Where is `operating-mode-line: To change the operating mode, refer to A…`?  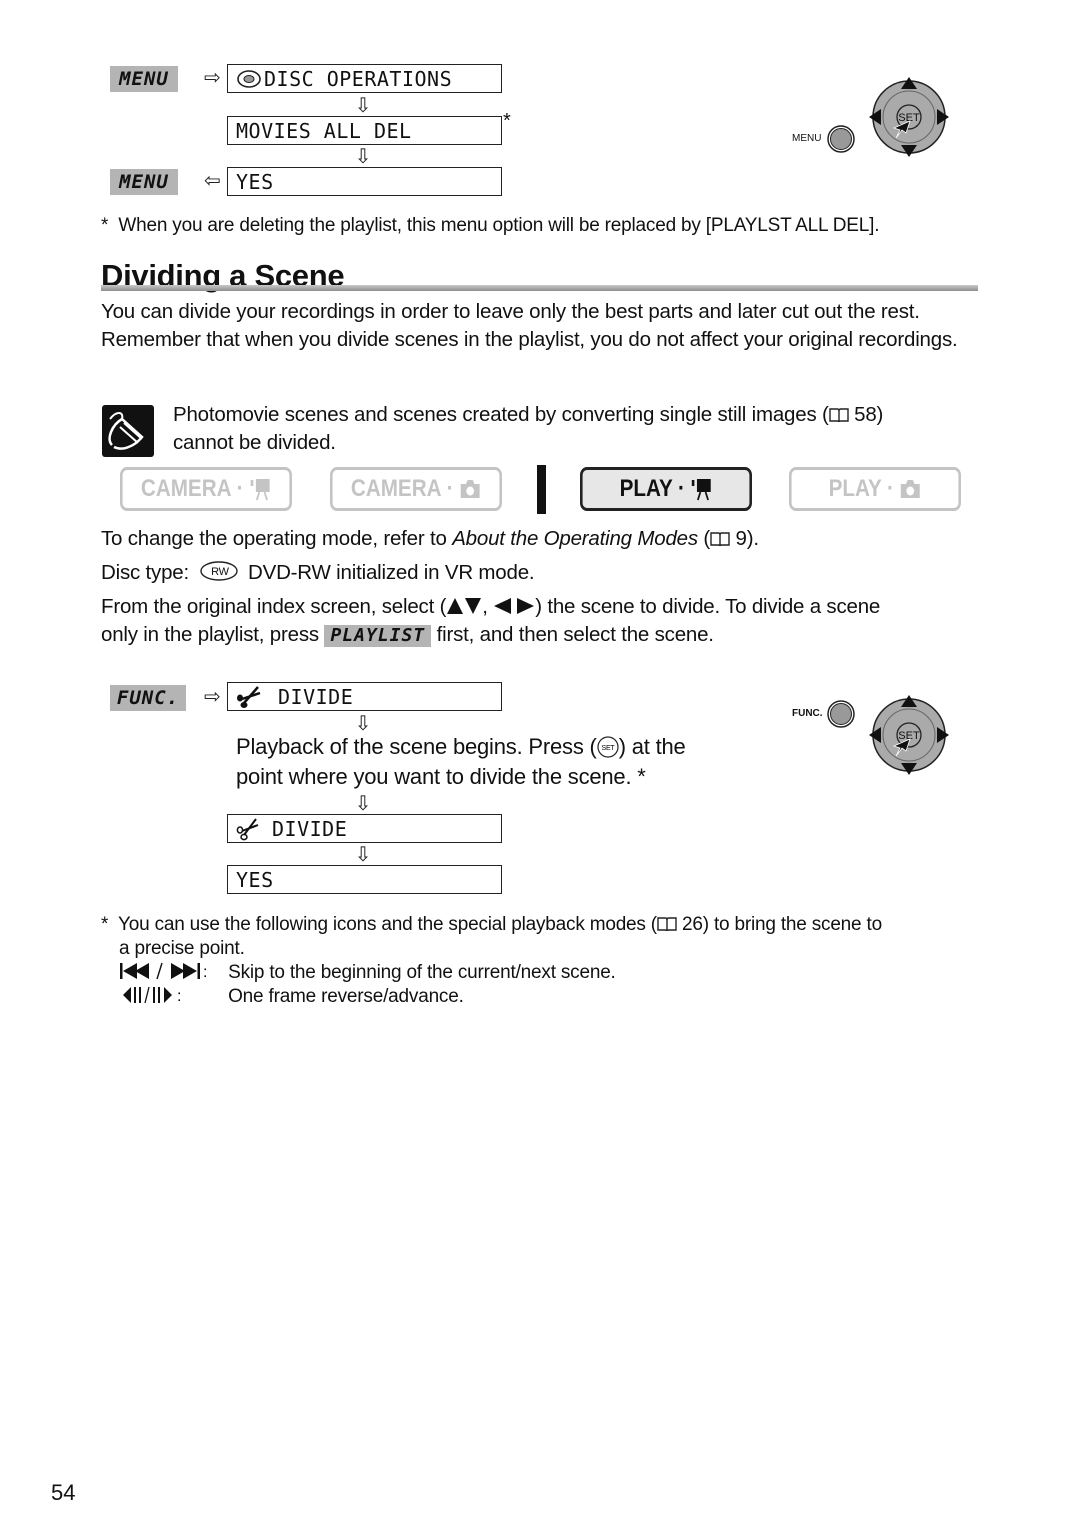
operating-mode-line: To change the operating mode, refer to A… is located at coordinates (541, 539).